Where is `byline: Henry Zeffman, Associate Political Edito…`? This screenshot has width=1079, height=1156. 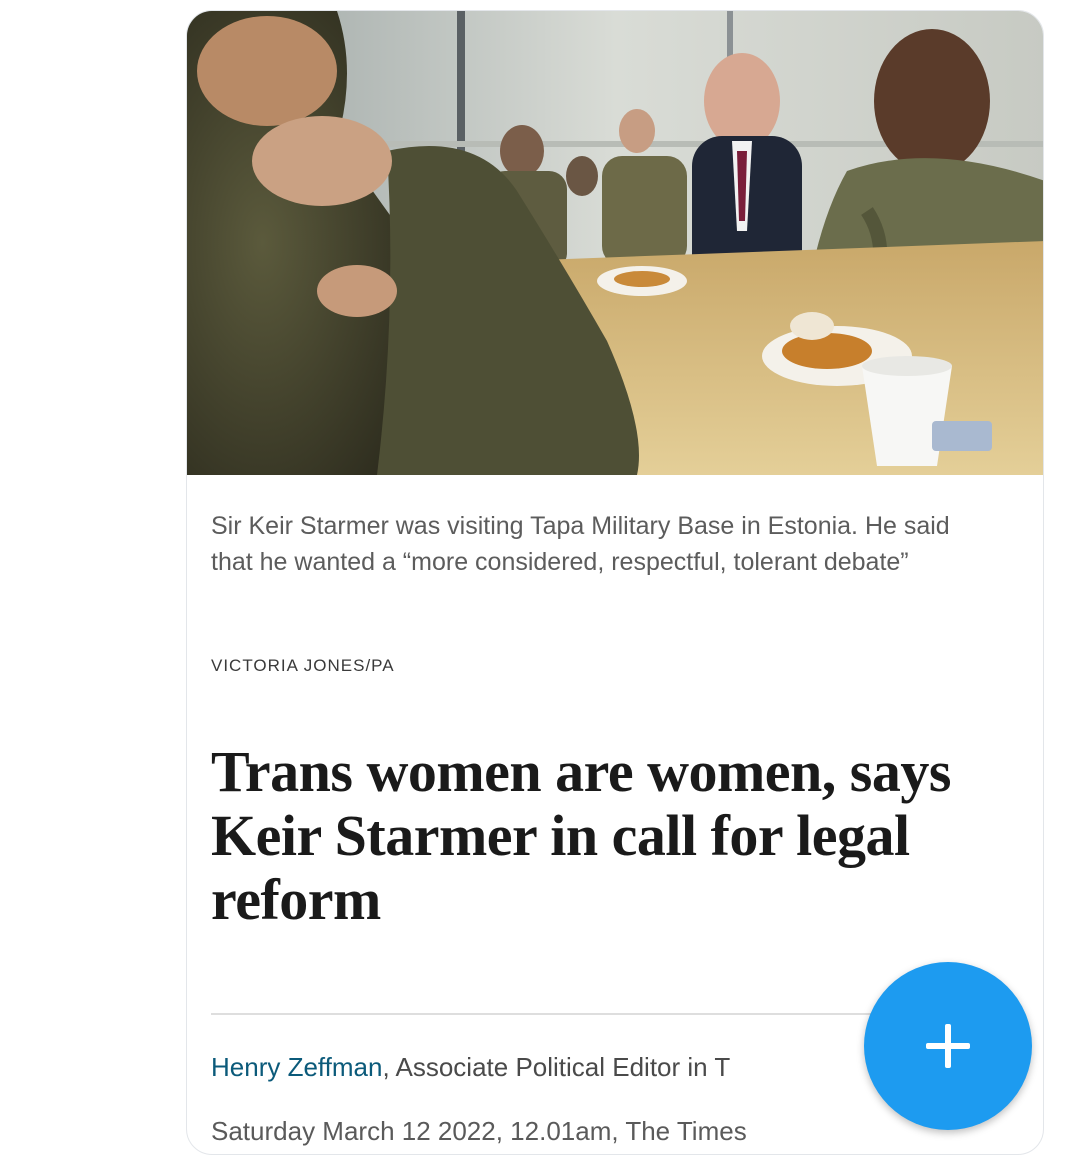 byline: Henry Zeffman, Associate Political Edito… is located at coordinates (536, 1067).